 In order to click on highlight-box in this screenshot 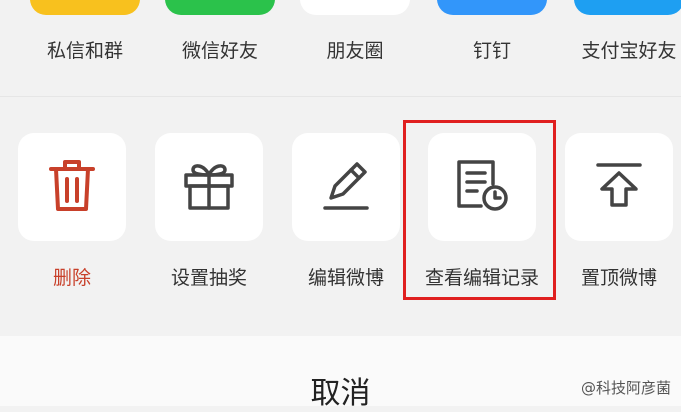, I will do `click(479, 210)`.